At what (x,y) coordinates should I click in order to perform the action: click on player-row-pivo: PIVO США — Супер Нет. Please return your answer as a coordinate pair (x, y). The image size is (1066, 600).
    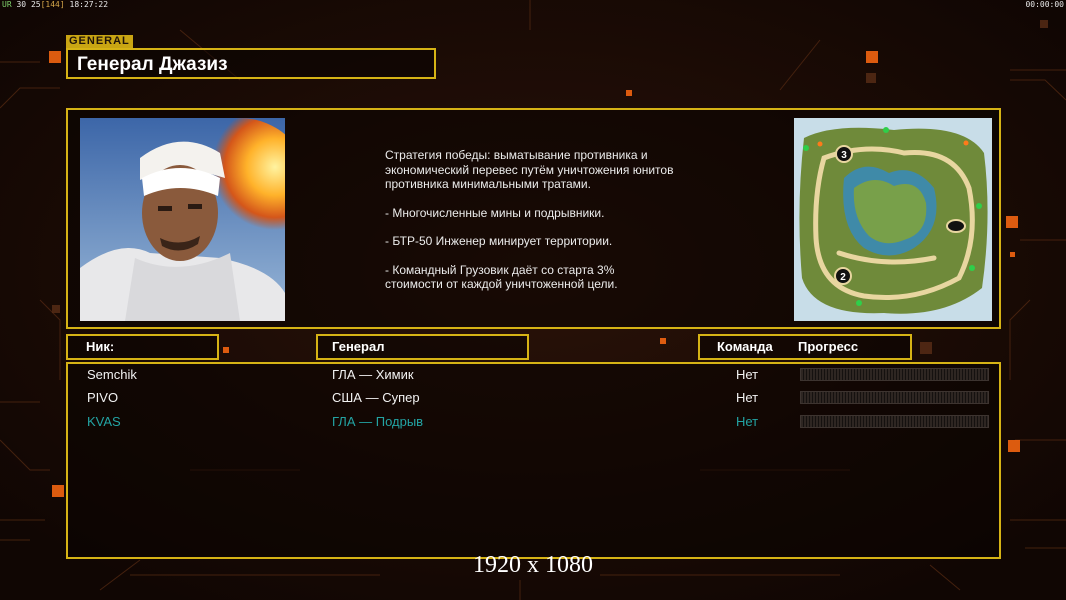
    Looking at the image, I should click on (533, 398).